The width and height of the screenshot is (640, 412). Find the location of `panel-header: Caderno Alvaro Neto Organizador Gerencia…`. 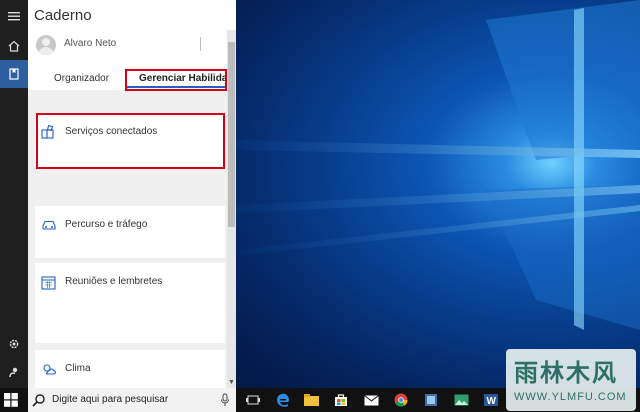

panel-header: Caderno Alvaro Neto Organizador Gerencia… is located at coordinates (132, 45).